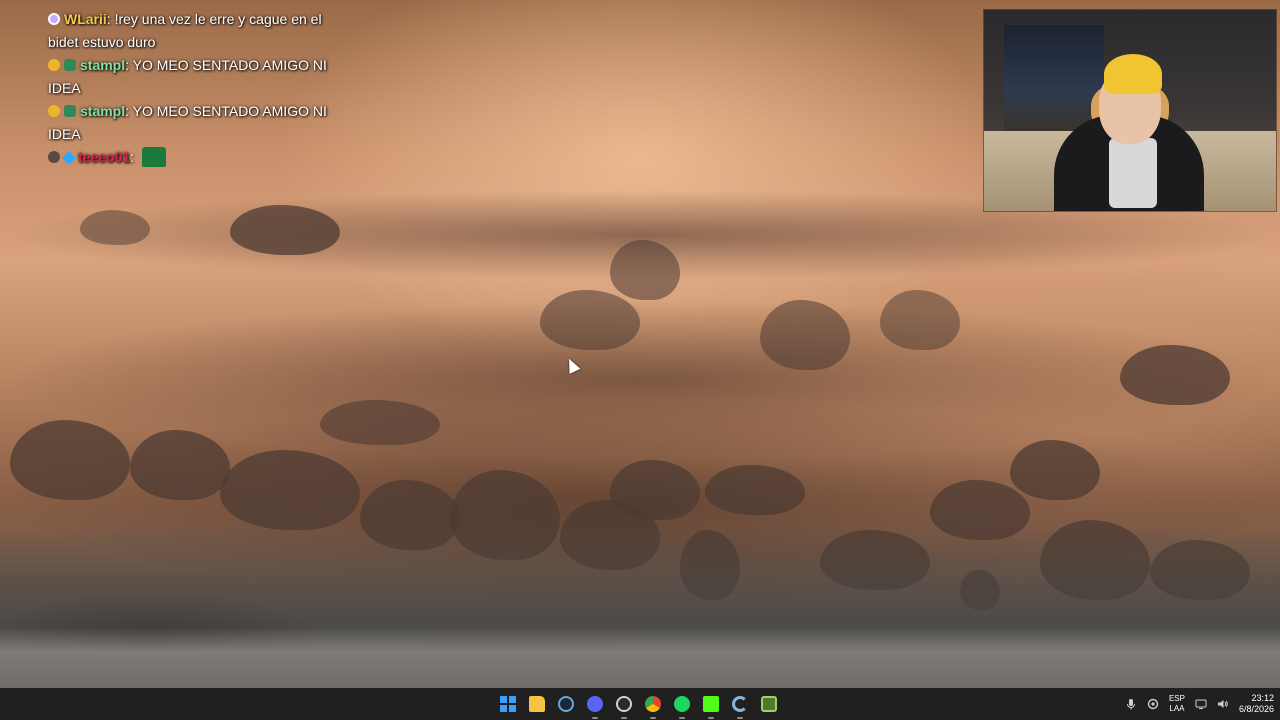 This screenshot has width=1280, height=720. I want to click on file-explorer-button, so click(537, 704).